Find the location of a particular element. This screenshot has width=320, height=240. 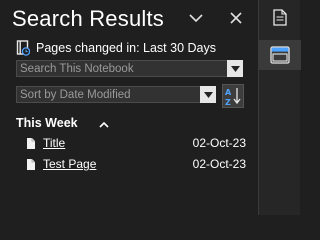

search-scope-dropdown: Search This Notebook is located at coordinates (129, 68).